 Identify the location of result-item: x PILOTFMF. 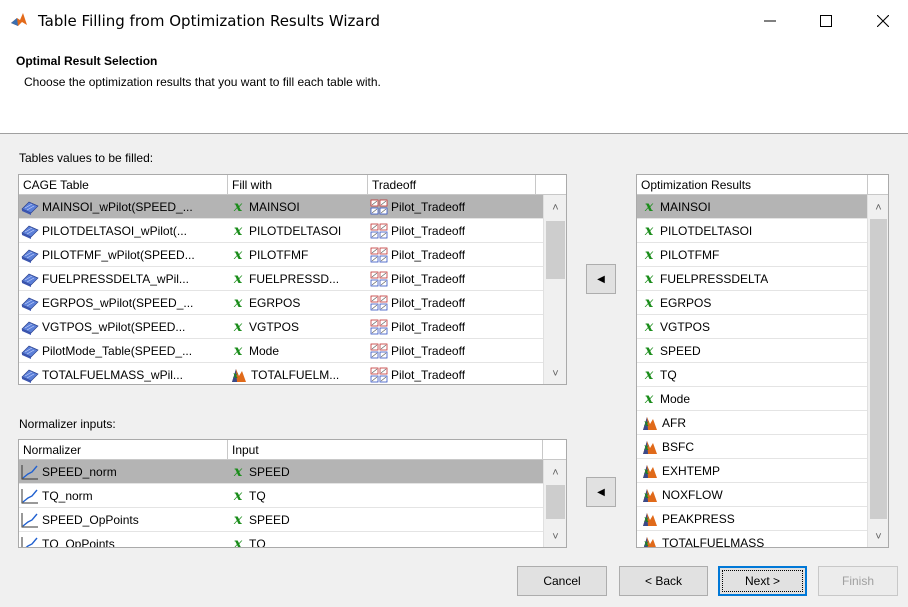
(752, 255).